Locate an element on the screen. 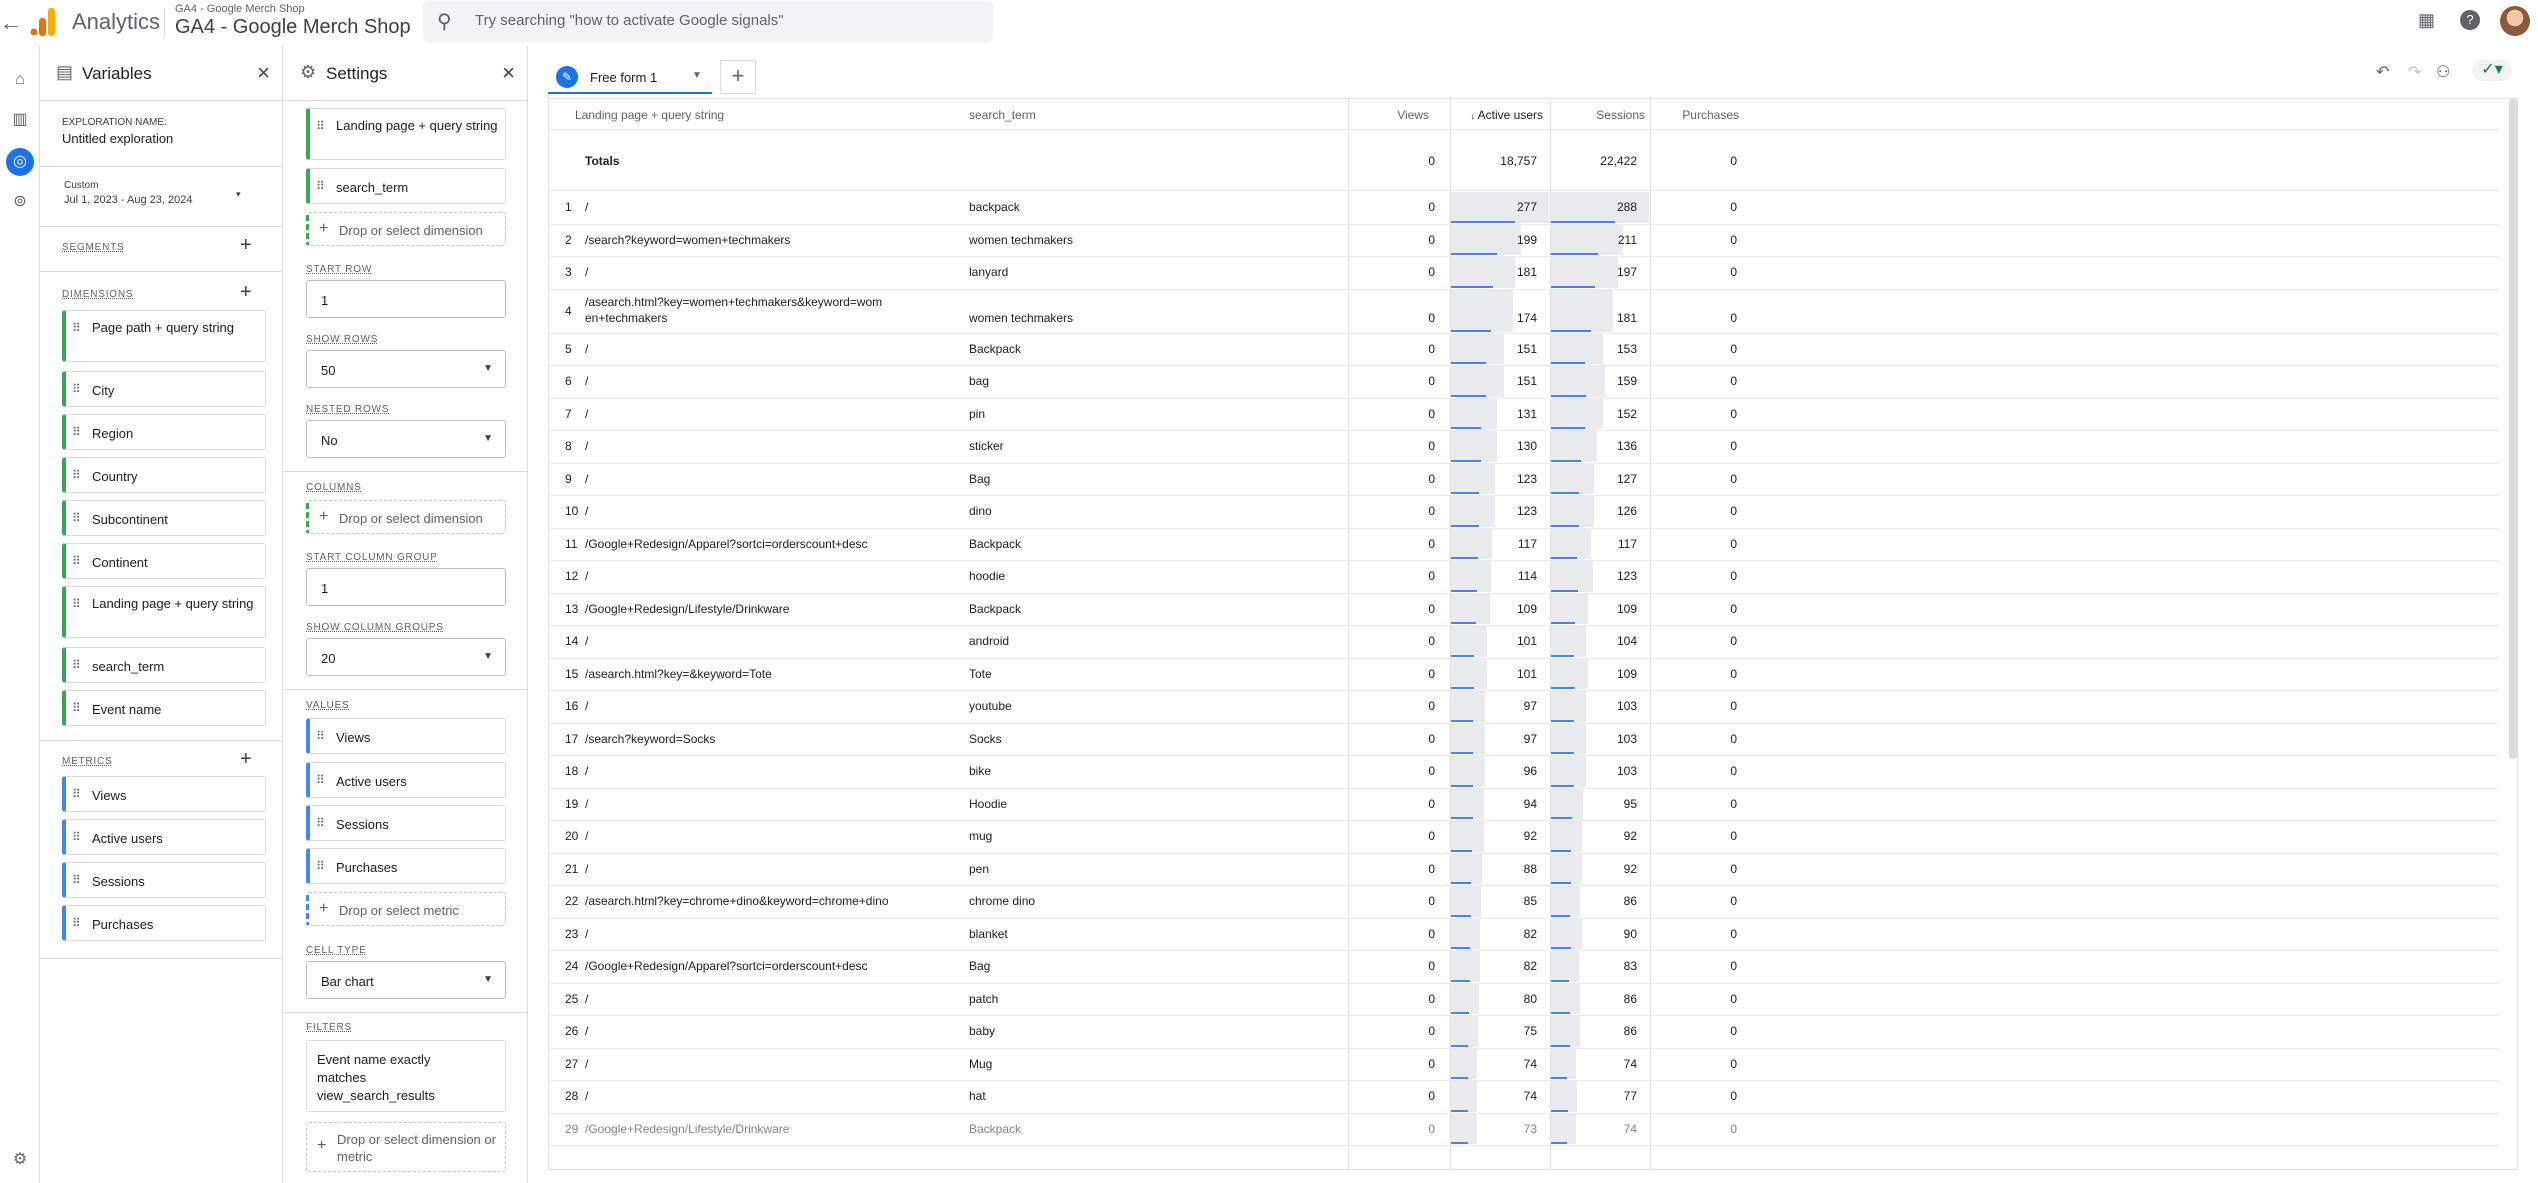  show-rows-select: 50 ▼ is located at coordinates (406, 369).